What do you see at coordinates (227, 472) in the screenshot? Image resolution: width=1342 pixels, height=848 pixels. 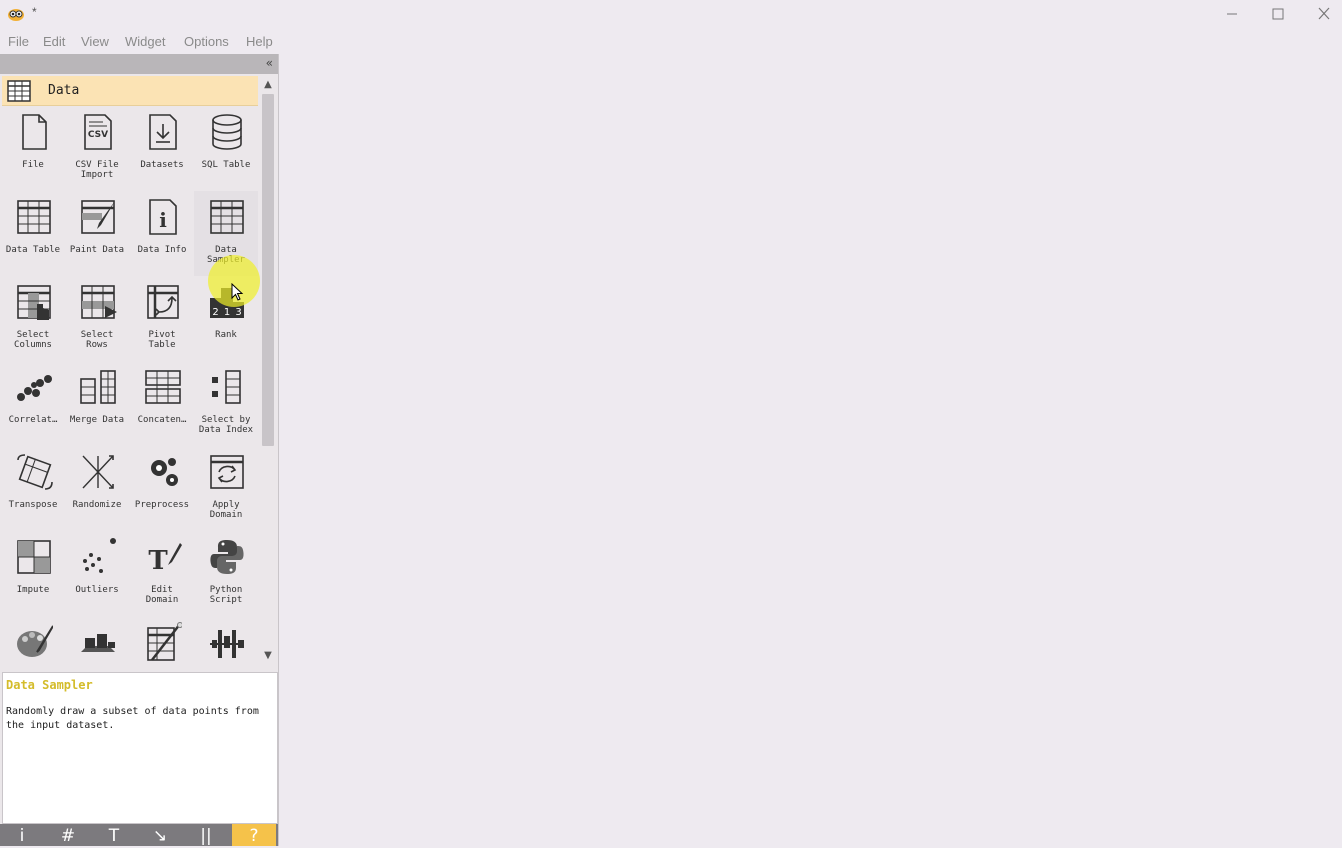 I see `apply-domain-icon` at bounding box center [227, 472].